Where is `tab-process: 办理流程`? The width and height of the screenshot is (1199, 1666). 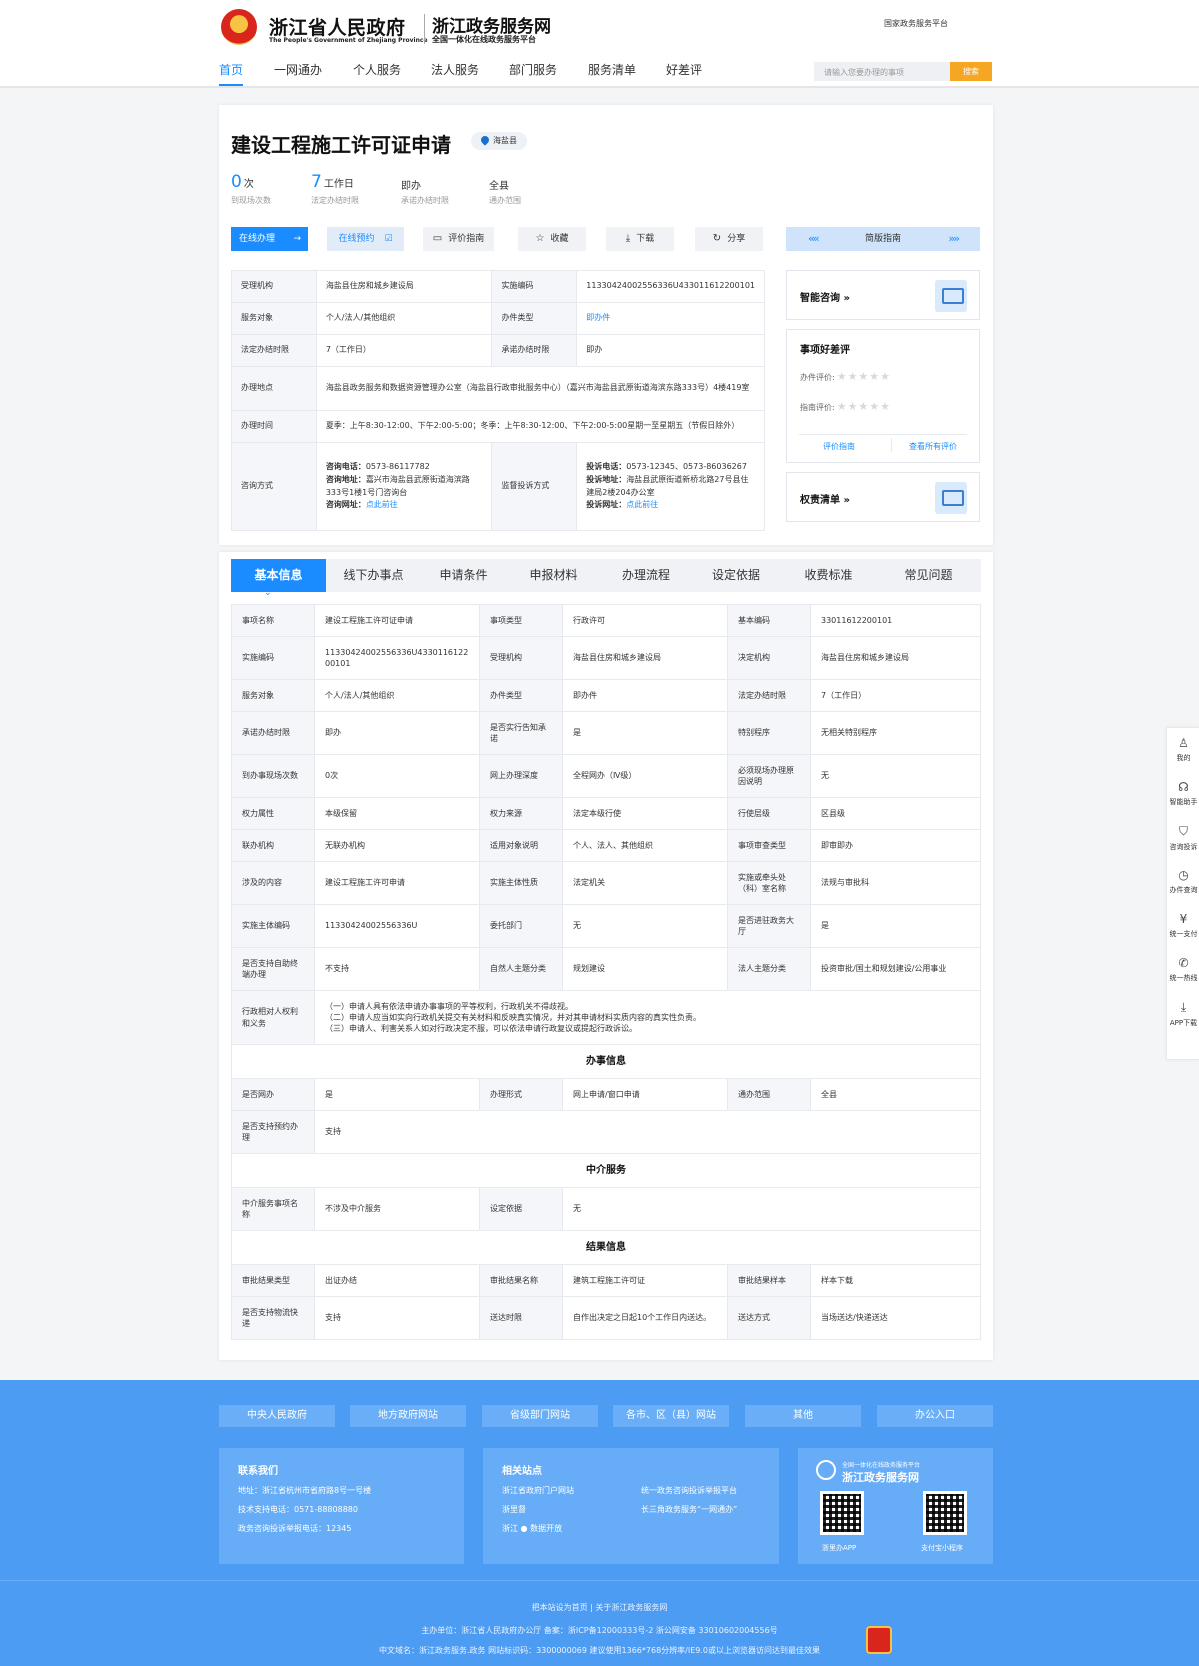
tab-process: 办理流程 is located at coordinates (646, 575).